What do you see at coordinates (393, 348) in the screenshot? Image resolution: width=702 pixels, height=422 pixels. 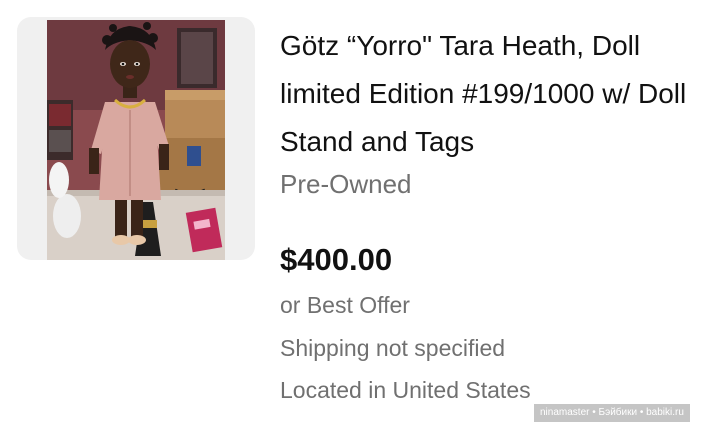 I see `shipping-label: Shipping not specified` at bounding box center [393, 348].